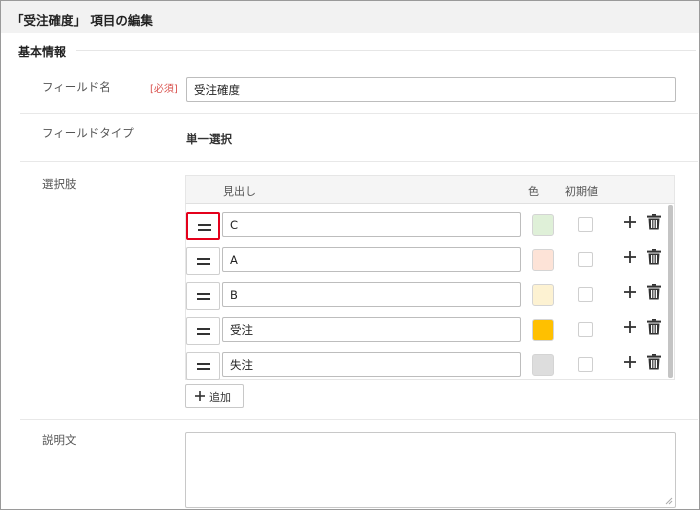 The width and height of the screenshot is (700, 510). I want to click on section-divider, so click(386, 50).